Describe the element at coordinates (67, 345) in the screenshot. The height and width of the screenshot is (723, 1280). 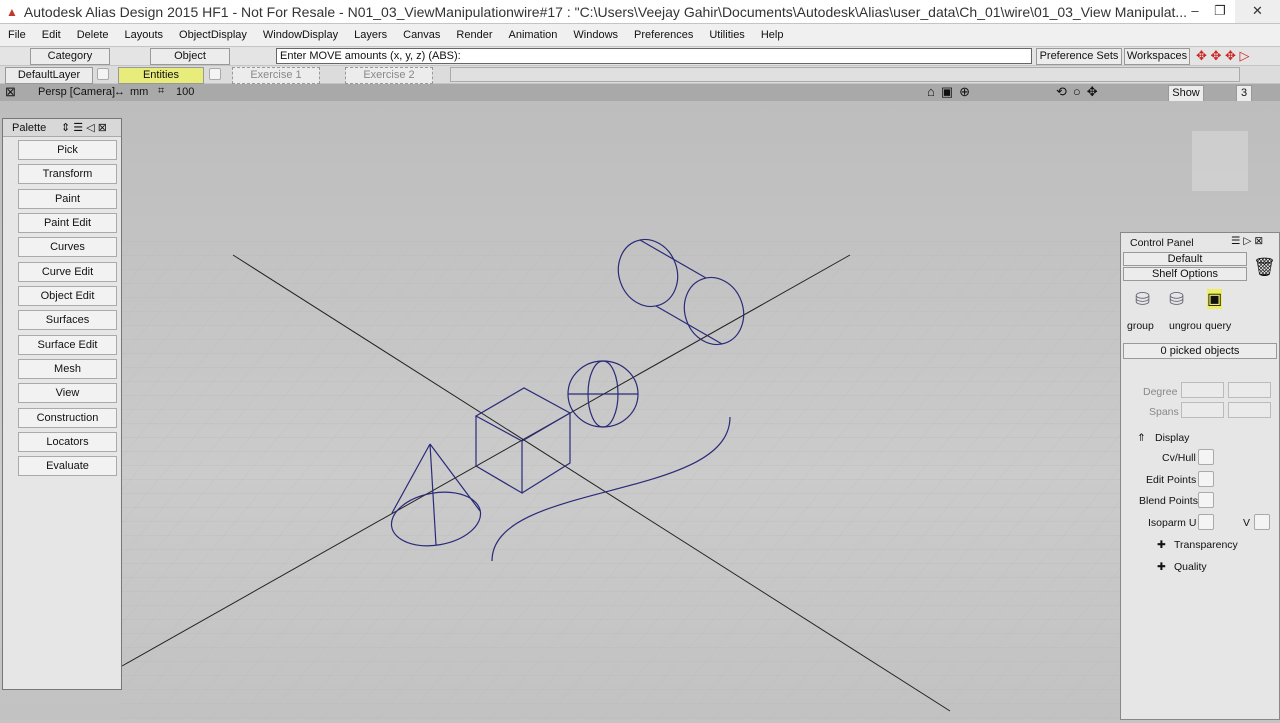
I see `palette-surface-edit: Surface Edit` at that location.